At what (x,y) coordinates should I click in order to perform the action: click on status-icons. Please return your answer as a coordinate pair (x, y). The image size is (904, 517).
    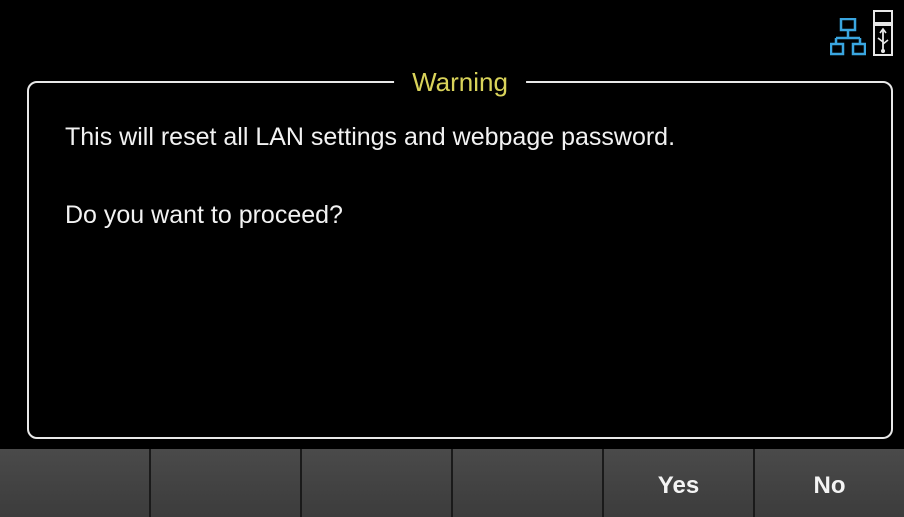
    Looking at the image, I should click on (861, 35).